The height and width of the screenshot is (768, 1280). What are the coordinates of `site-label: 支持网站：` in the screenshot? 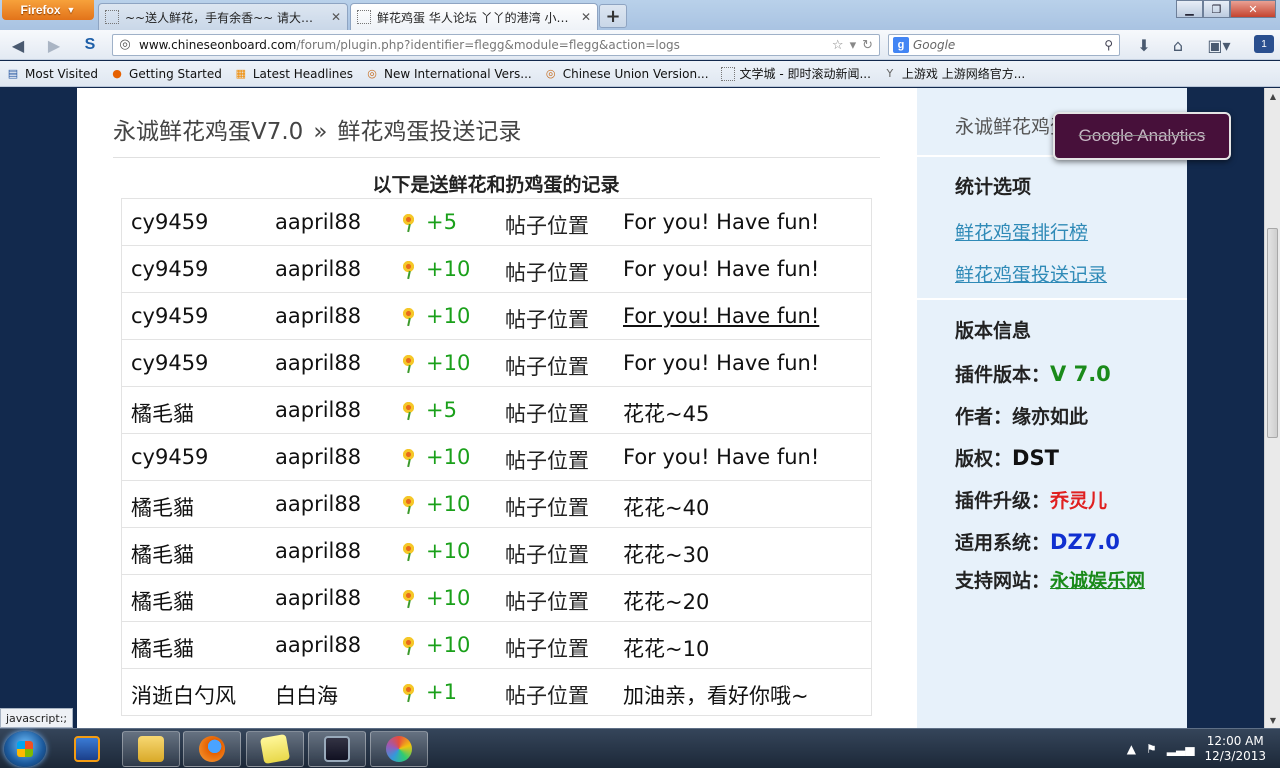 It's located at (1003, 581).